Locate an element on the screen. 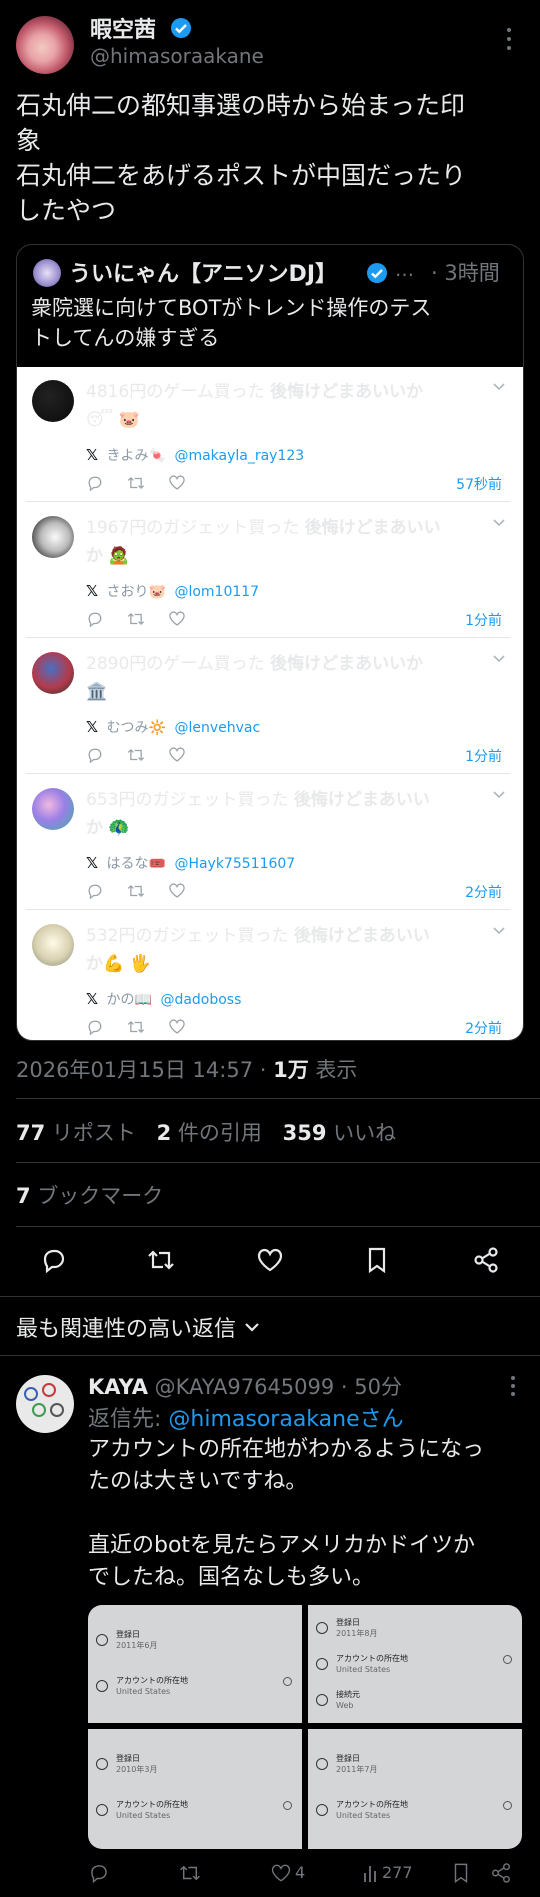 This screenshot has height=1897, width=540. reply-author: KAYA @KAYA97645099 · 50分 is located at coordinates (245, 1386).